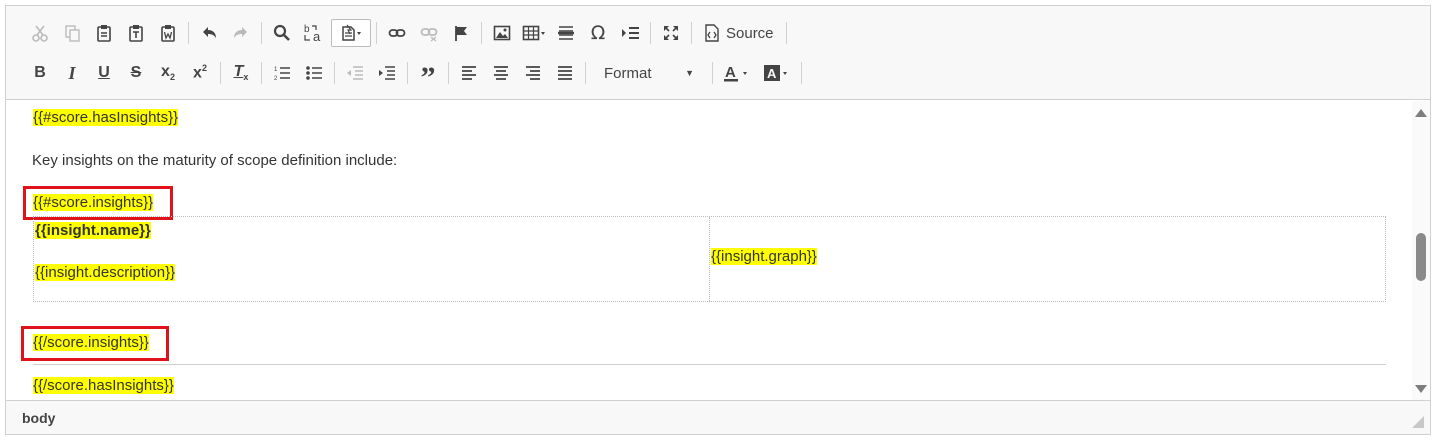 Image resolution: width=1436 pixels, height=438 pixels. I want to click on redo-icon, so click(241, 33).